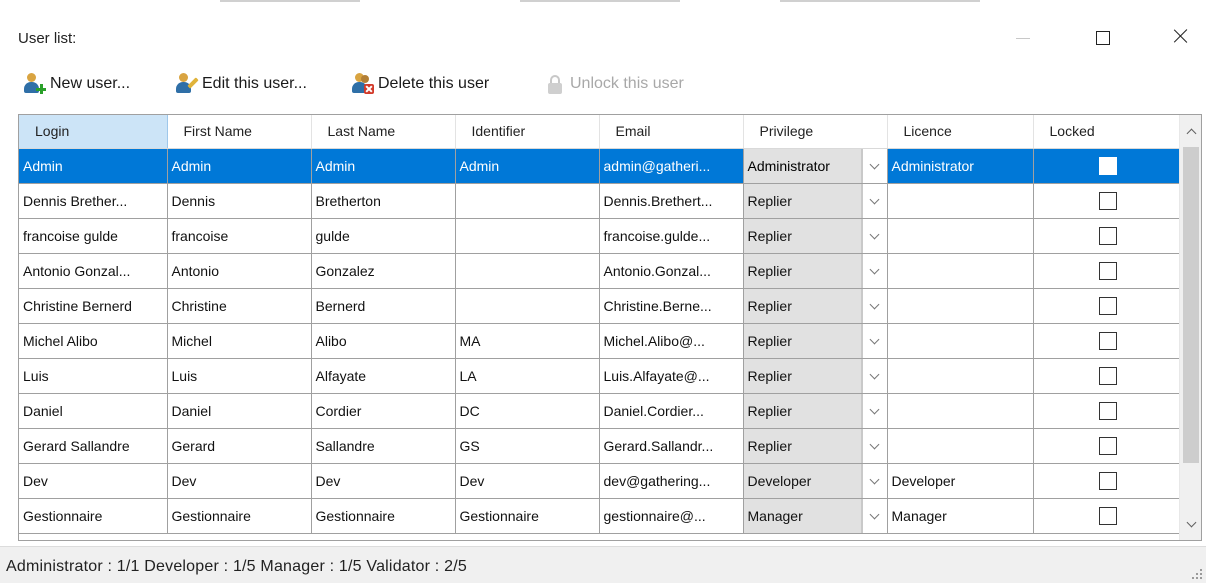  What do you see at coordinates (1190, 525) in the screenshot?
I see `scroll-down-icon` at bounding box center [1190, 525].